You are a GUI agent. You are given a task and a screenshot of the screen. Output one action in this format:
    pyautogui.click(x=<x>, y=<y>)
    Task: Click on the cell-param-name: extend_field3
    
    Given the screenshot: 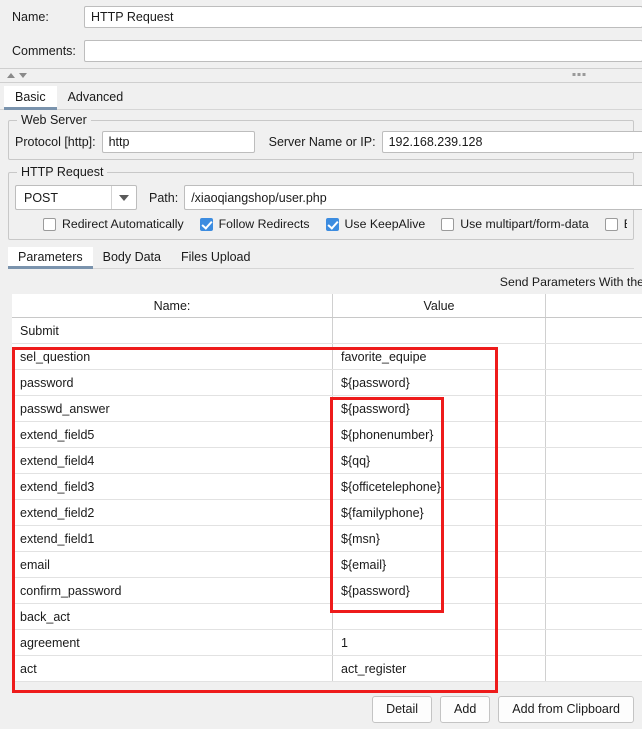 What is the action you would take?
    pyautogui.click(x=172, y=486)
    